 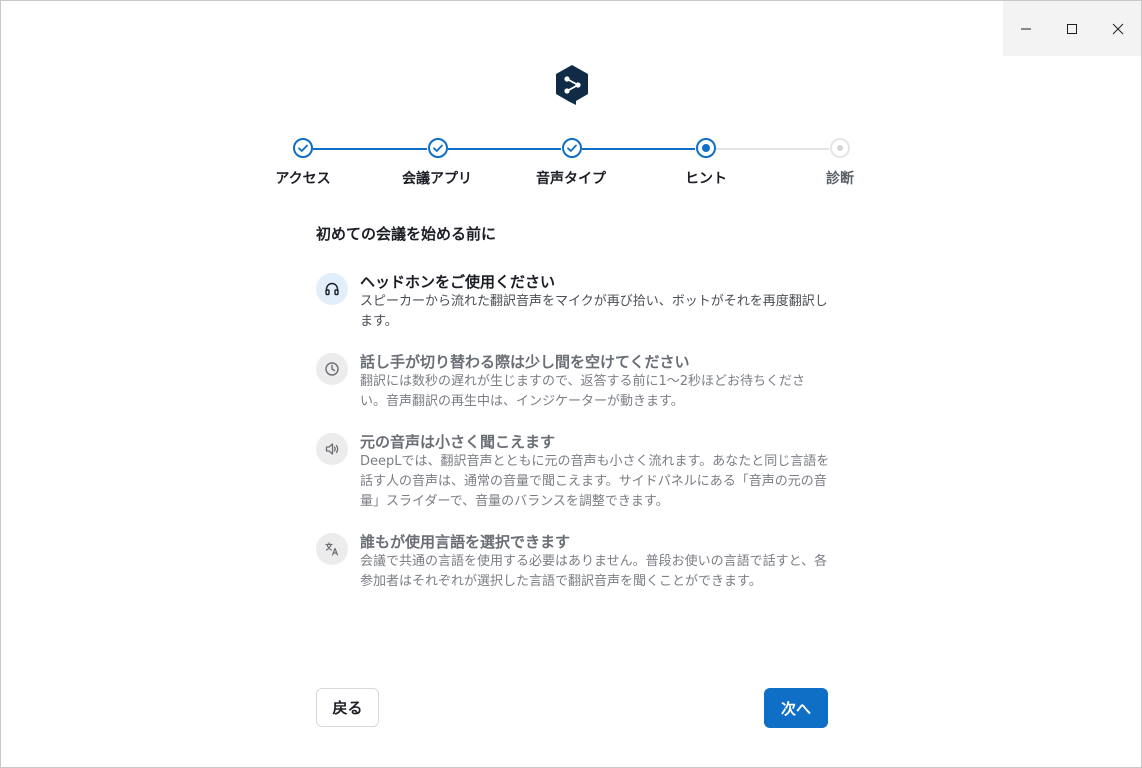 I want to click on step-indicator-tips, so click(x=706, y=148).